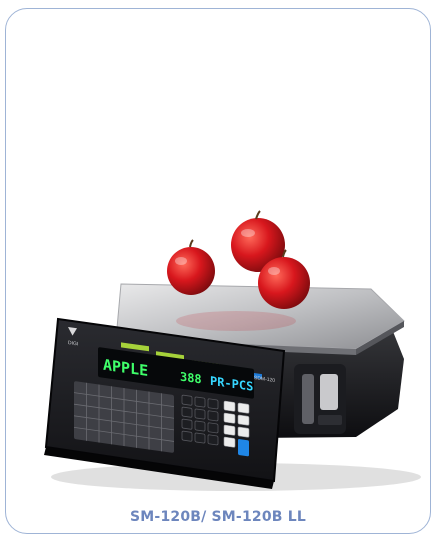 The image size is (438, 540). What do you see at coordinates (243, 448) in the screenshot?
I see `enter-key` at bounding box center [243, 448].